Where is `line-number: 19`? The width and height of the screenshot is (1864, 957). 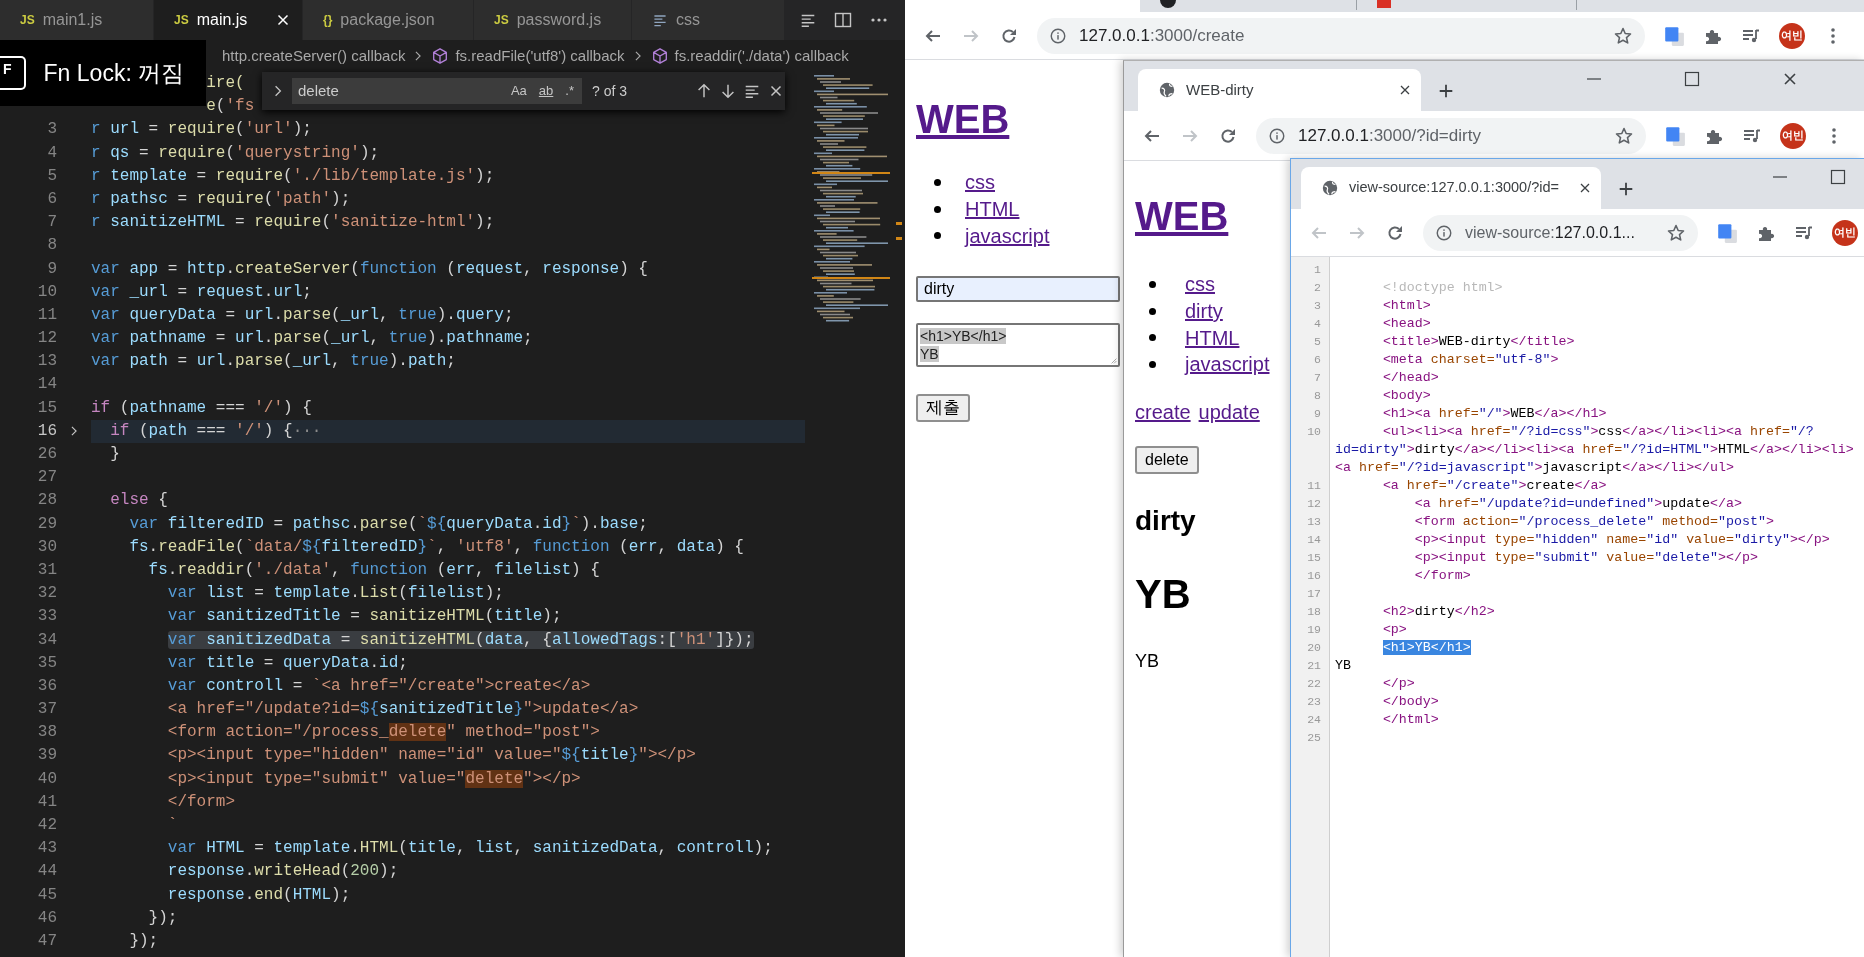
line-number: 19 is located at coordinates (1314, 630).